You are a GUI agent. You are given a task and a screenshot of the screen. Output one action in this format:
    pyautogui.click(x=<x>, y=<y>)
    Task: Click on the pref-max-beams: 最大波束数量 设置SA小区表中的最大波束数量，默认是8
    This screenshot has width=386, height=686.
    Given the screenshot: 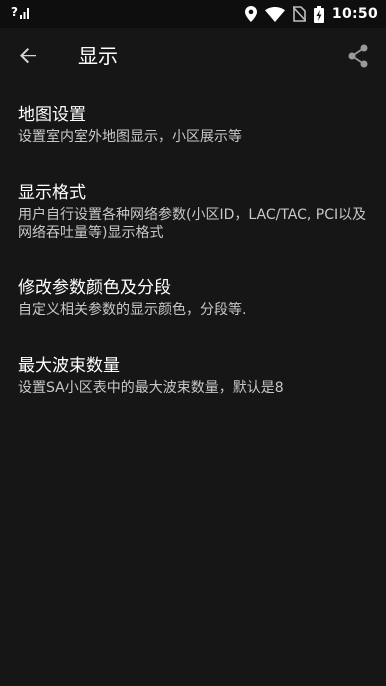 What is the action you would take?
    pyautogui.click(x=193, y=381)
    